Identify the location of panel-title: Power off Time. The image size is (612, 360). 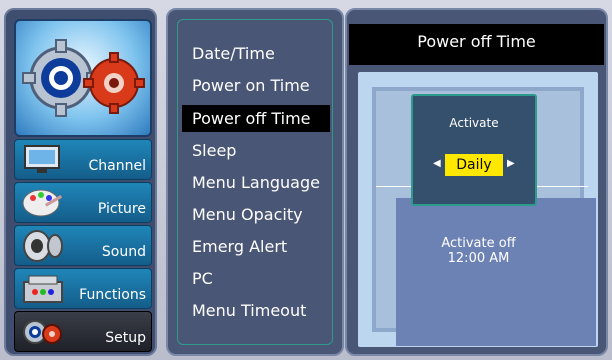
(476, 44).